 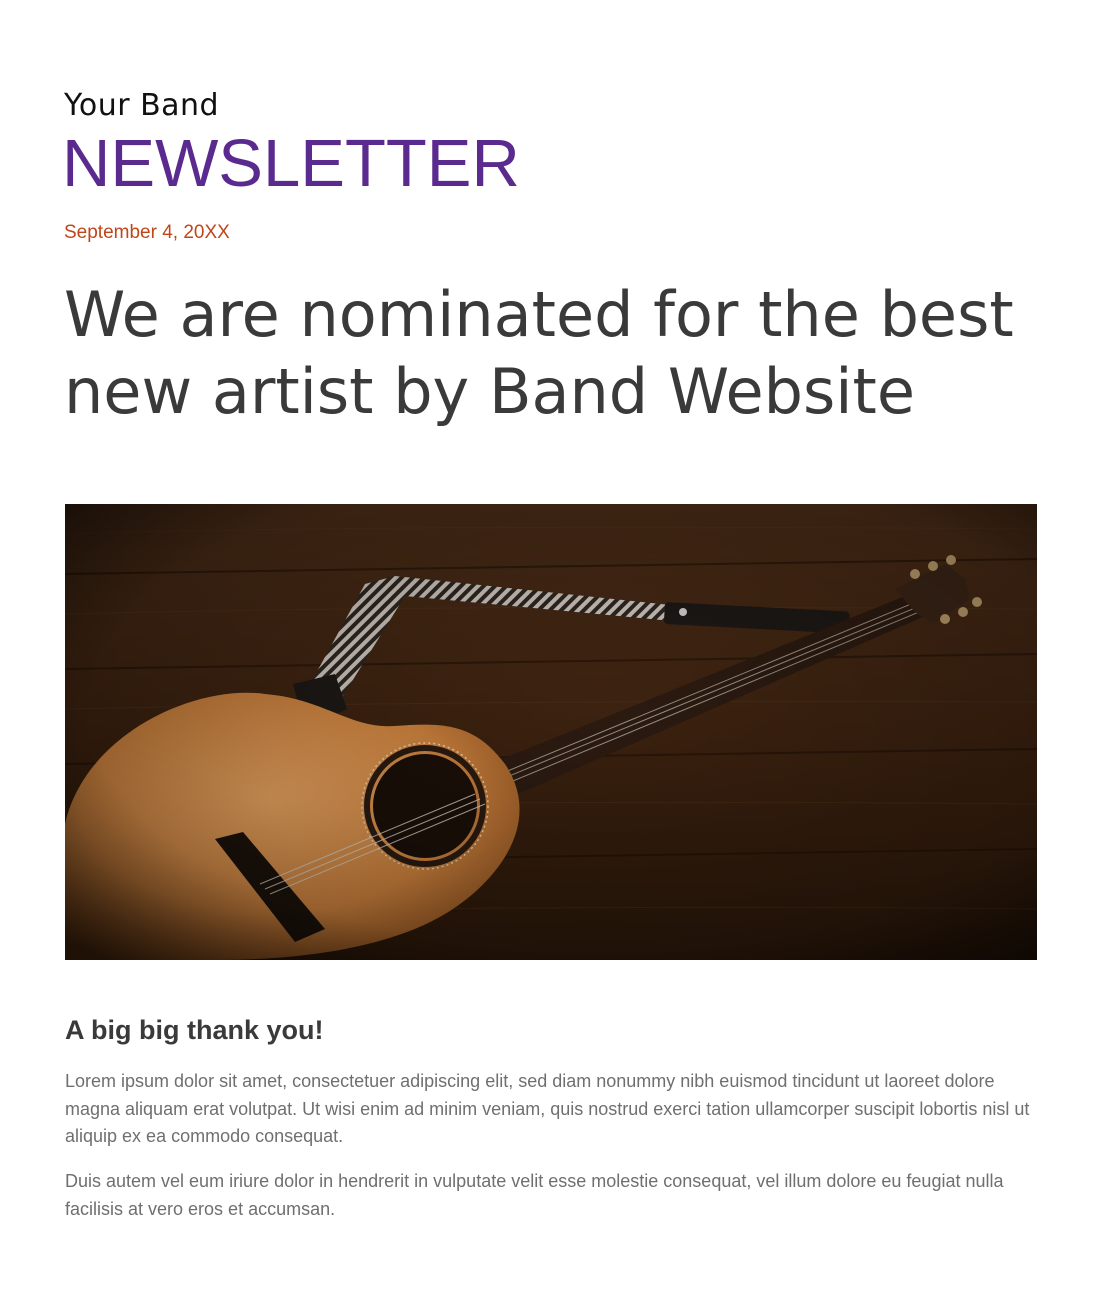 I want to click on newsletter-title: NEWSLETTER, so click(x=291, y=163).